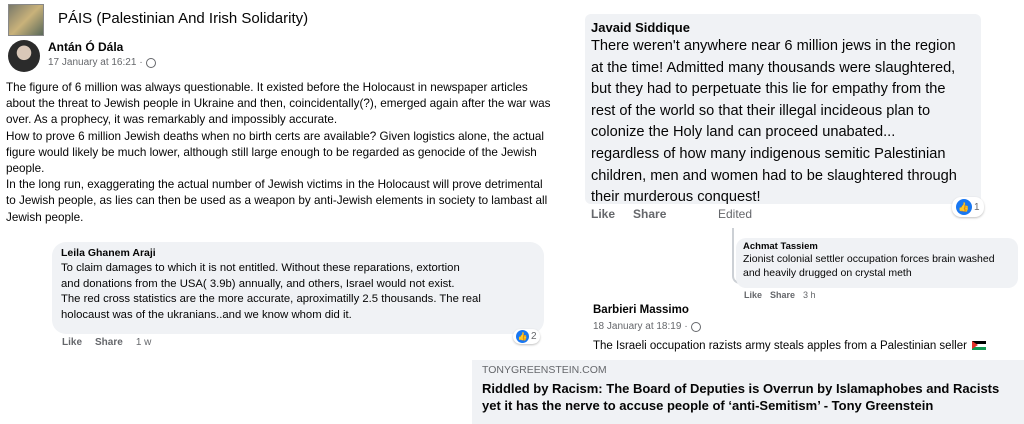 The width and height of the screenshot is (1024, 424). What do you see at coordinates (544, 370) in the screenshot?
I see `link-domain: TONYGREENSTEIN.COM` at bounding box center [544, 370].